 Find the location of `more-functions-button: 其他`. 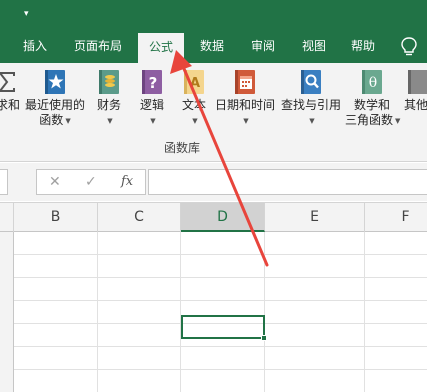

more-functions-button: 其他 is located at coordinates (415, 91).